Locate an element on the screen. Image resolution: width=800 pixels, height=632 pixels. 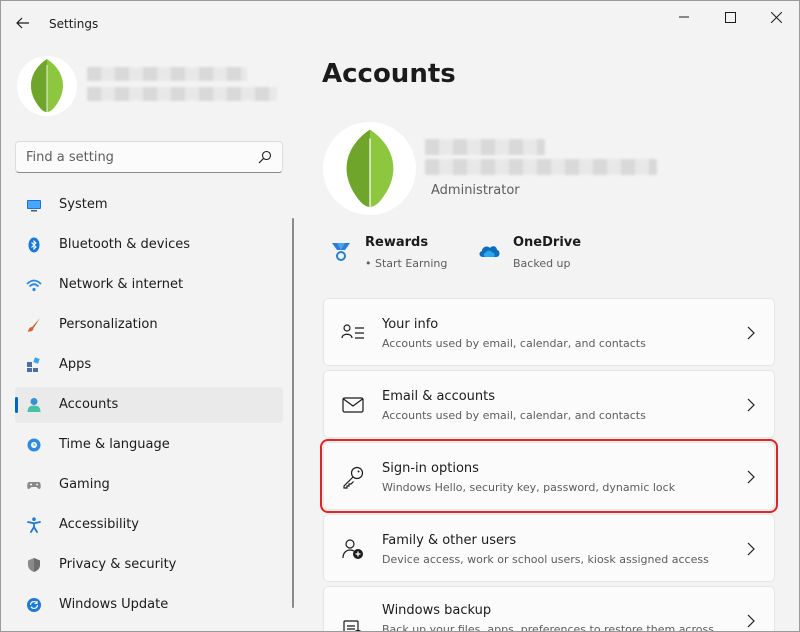
active-indicator is located at coordinates (16, 405).